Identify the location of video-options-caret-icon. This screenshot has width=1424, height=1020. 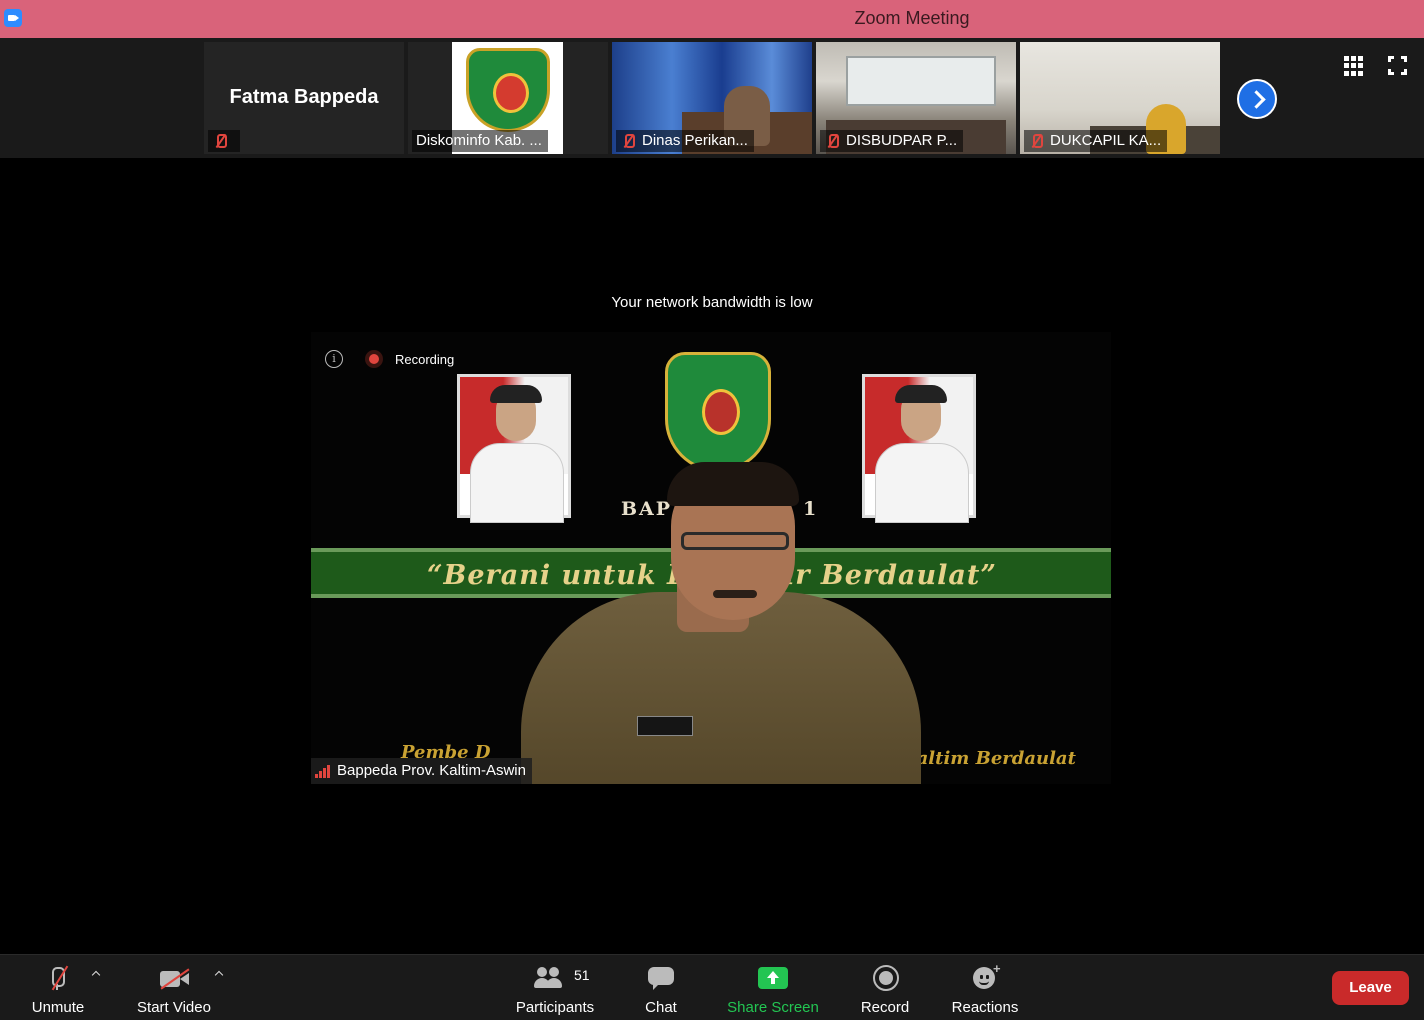
(219, 974).